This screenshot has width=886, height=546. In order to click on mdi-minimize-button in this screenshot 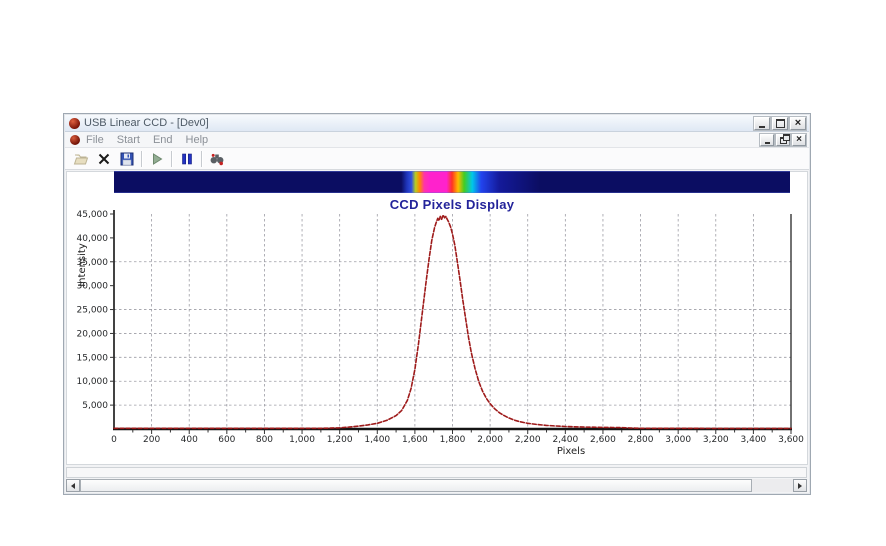, I will do `click(767, 139)`.